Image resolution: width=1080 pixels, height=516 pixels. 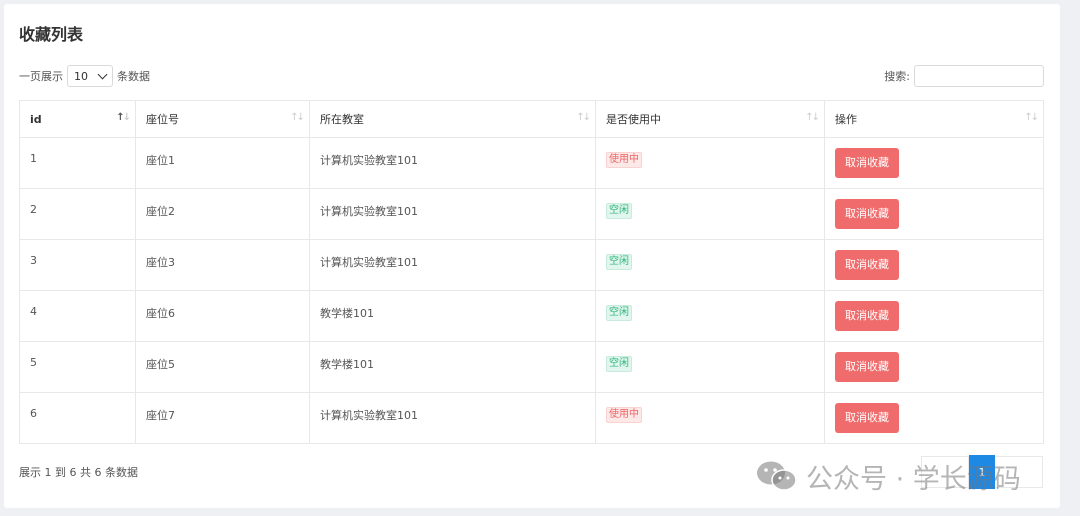 I want to click on pagination: 1, so click(x=982, y=472).